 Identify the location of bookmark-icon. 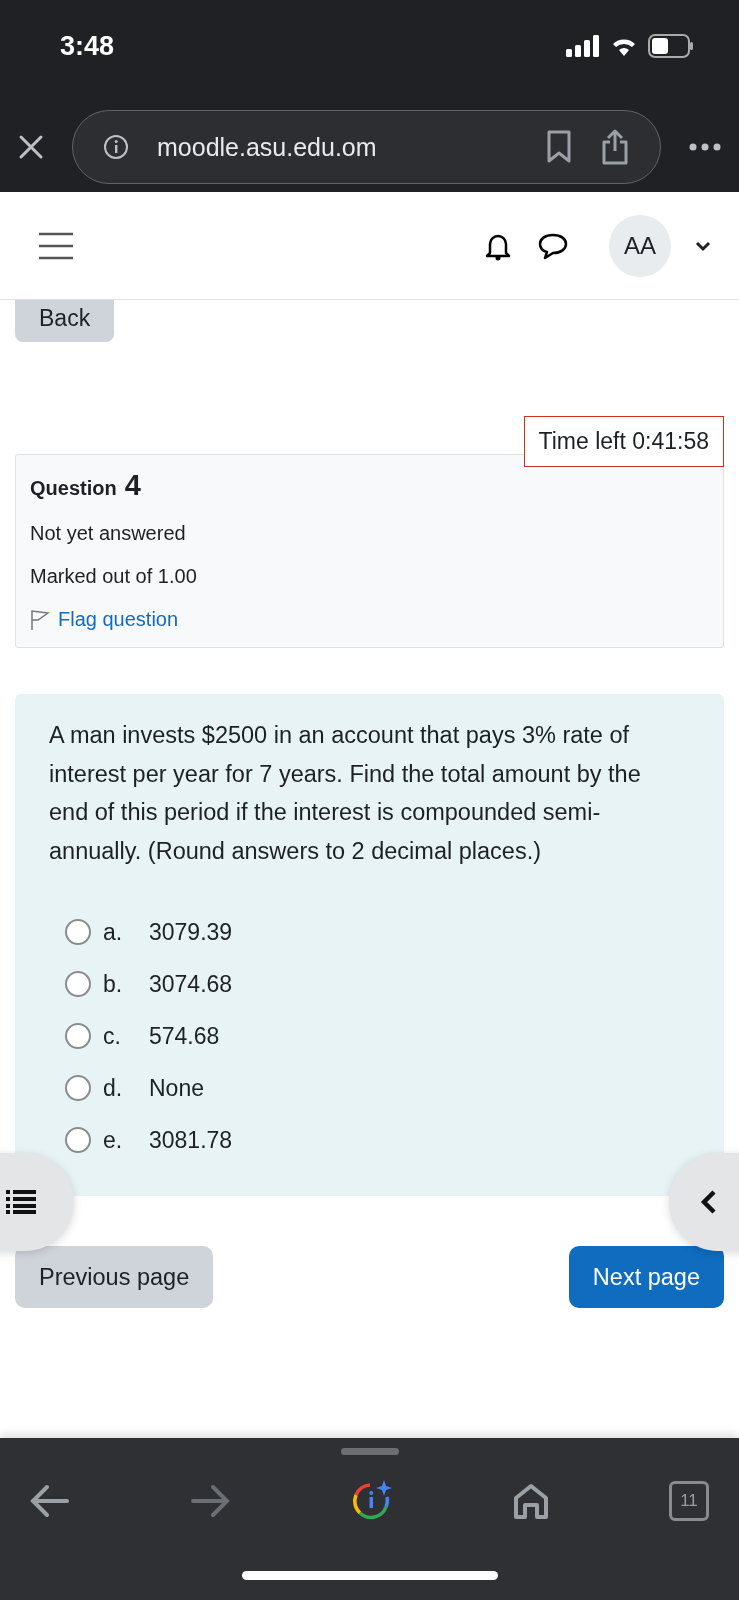
(559, 147).